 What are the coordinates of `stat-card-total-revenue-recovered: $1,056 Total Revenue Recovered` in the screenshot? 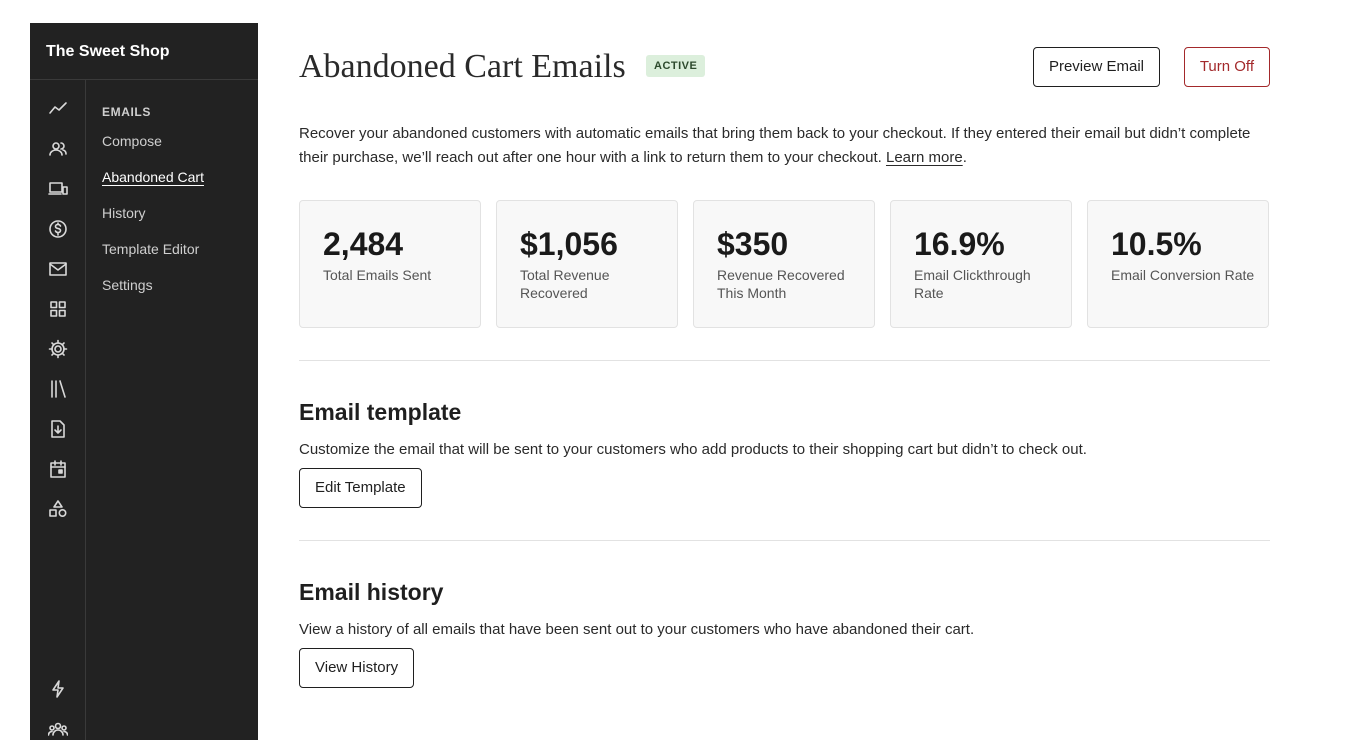 It's located at (587, 264).